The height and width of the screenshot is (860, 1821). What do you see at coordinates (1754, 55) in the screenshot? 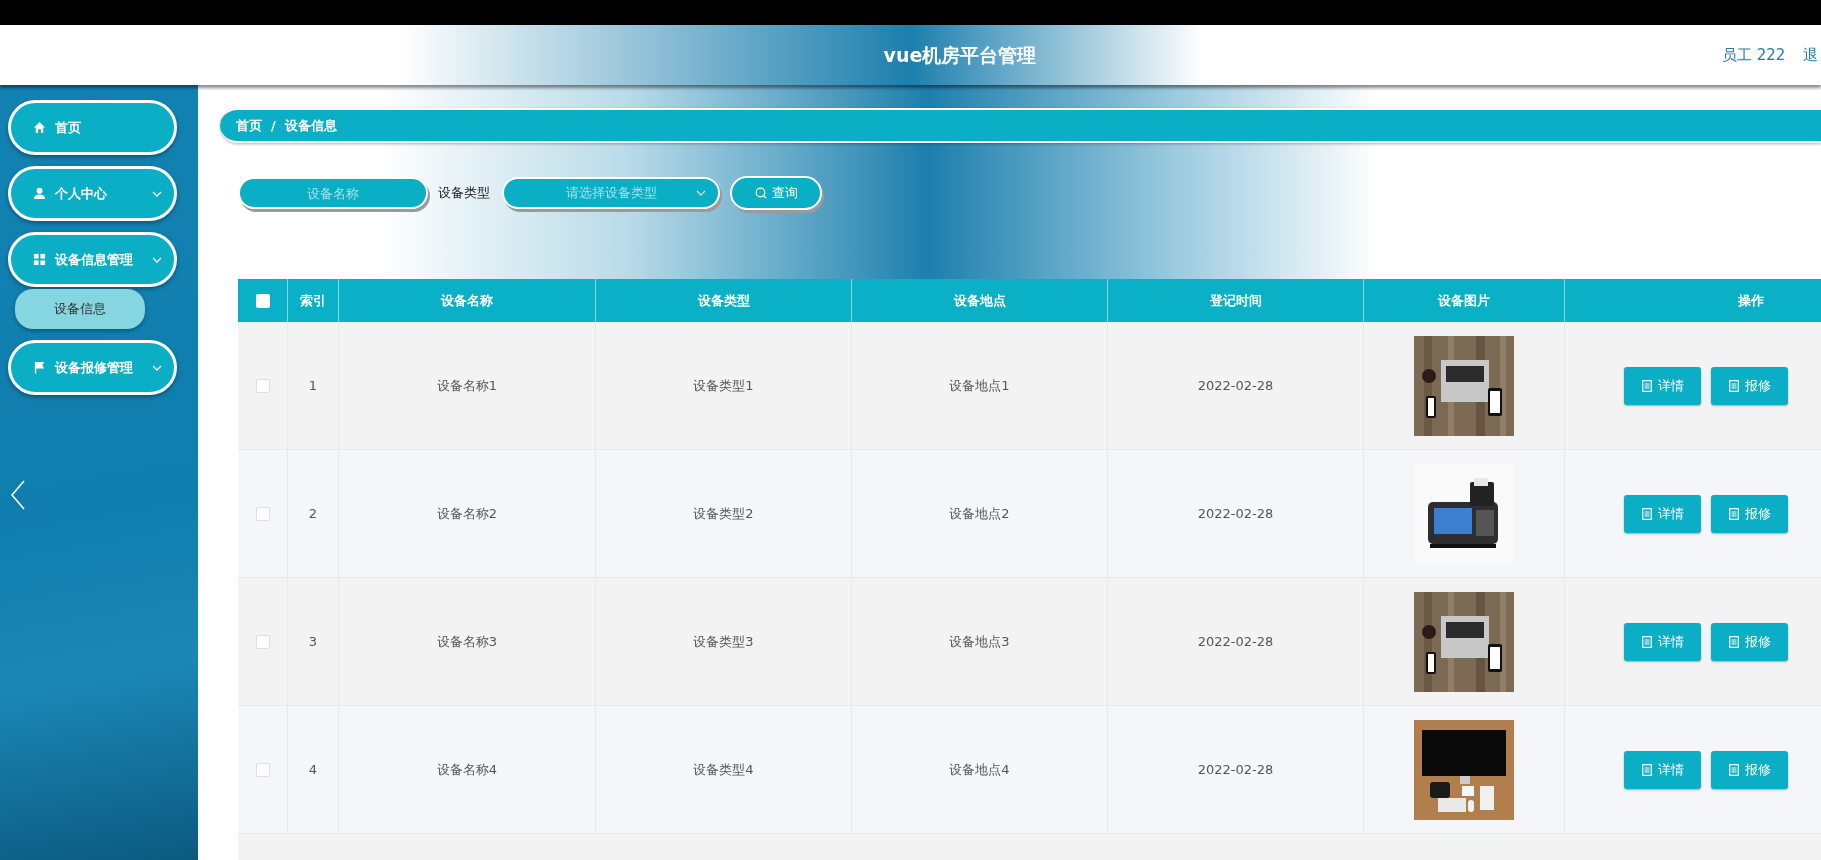
I see `user-name: 员工 222` at bounding box center [1754, 55].